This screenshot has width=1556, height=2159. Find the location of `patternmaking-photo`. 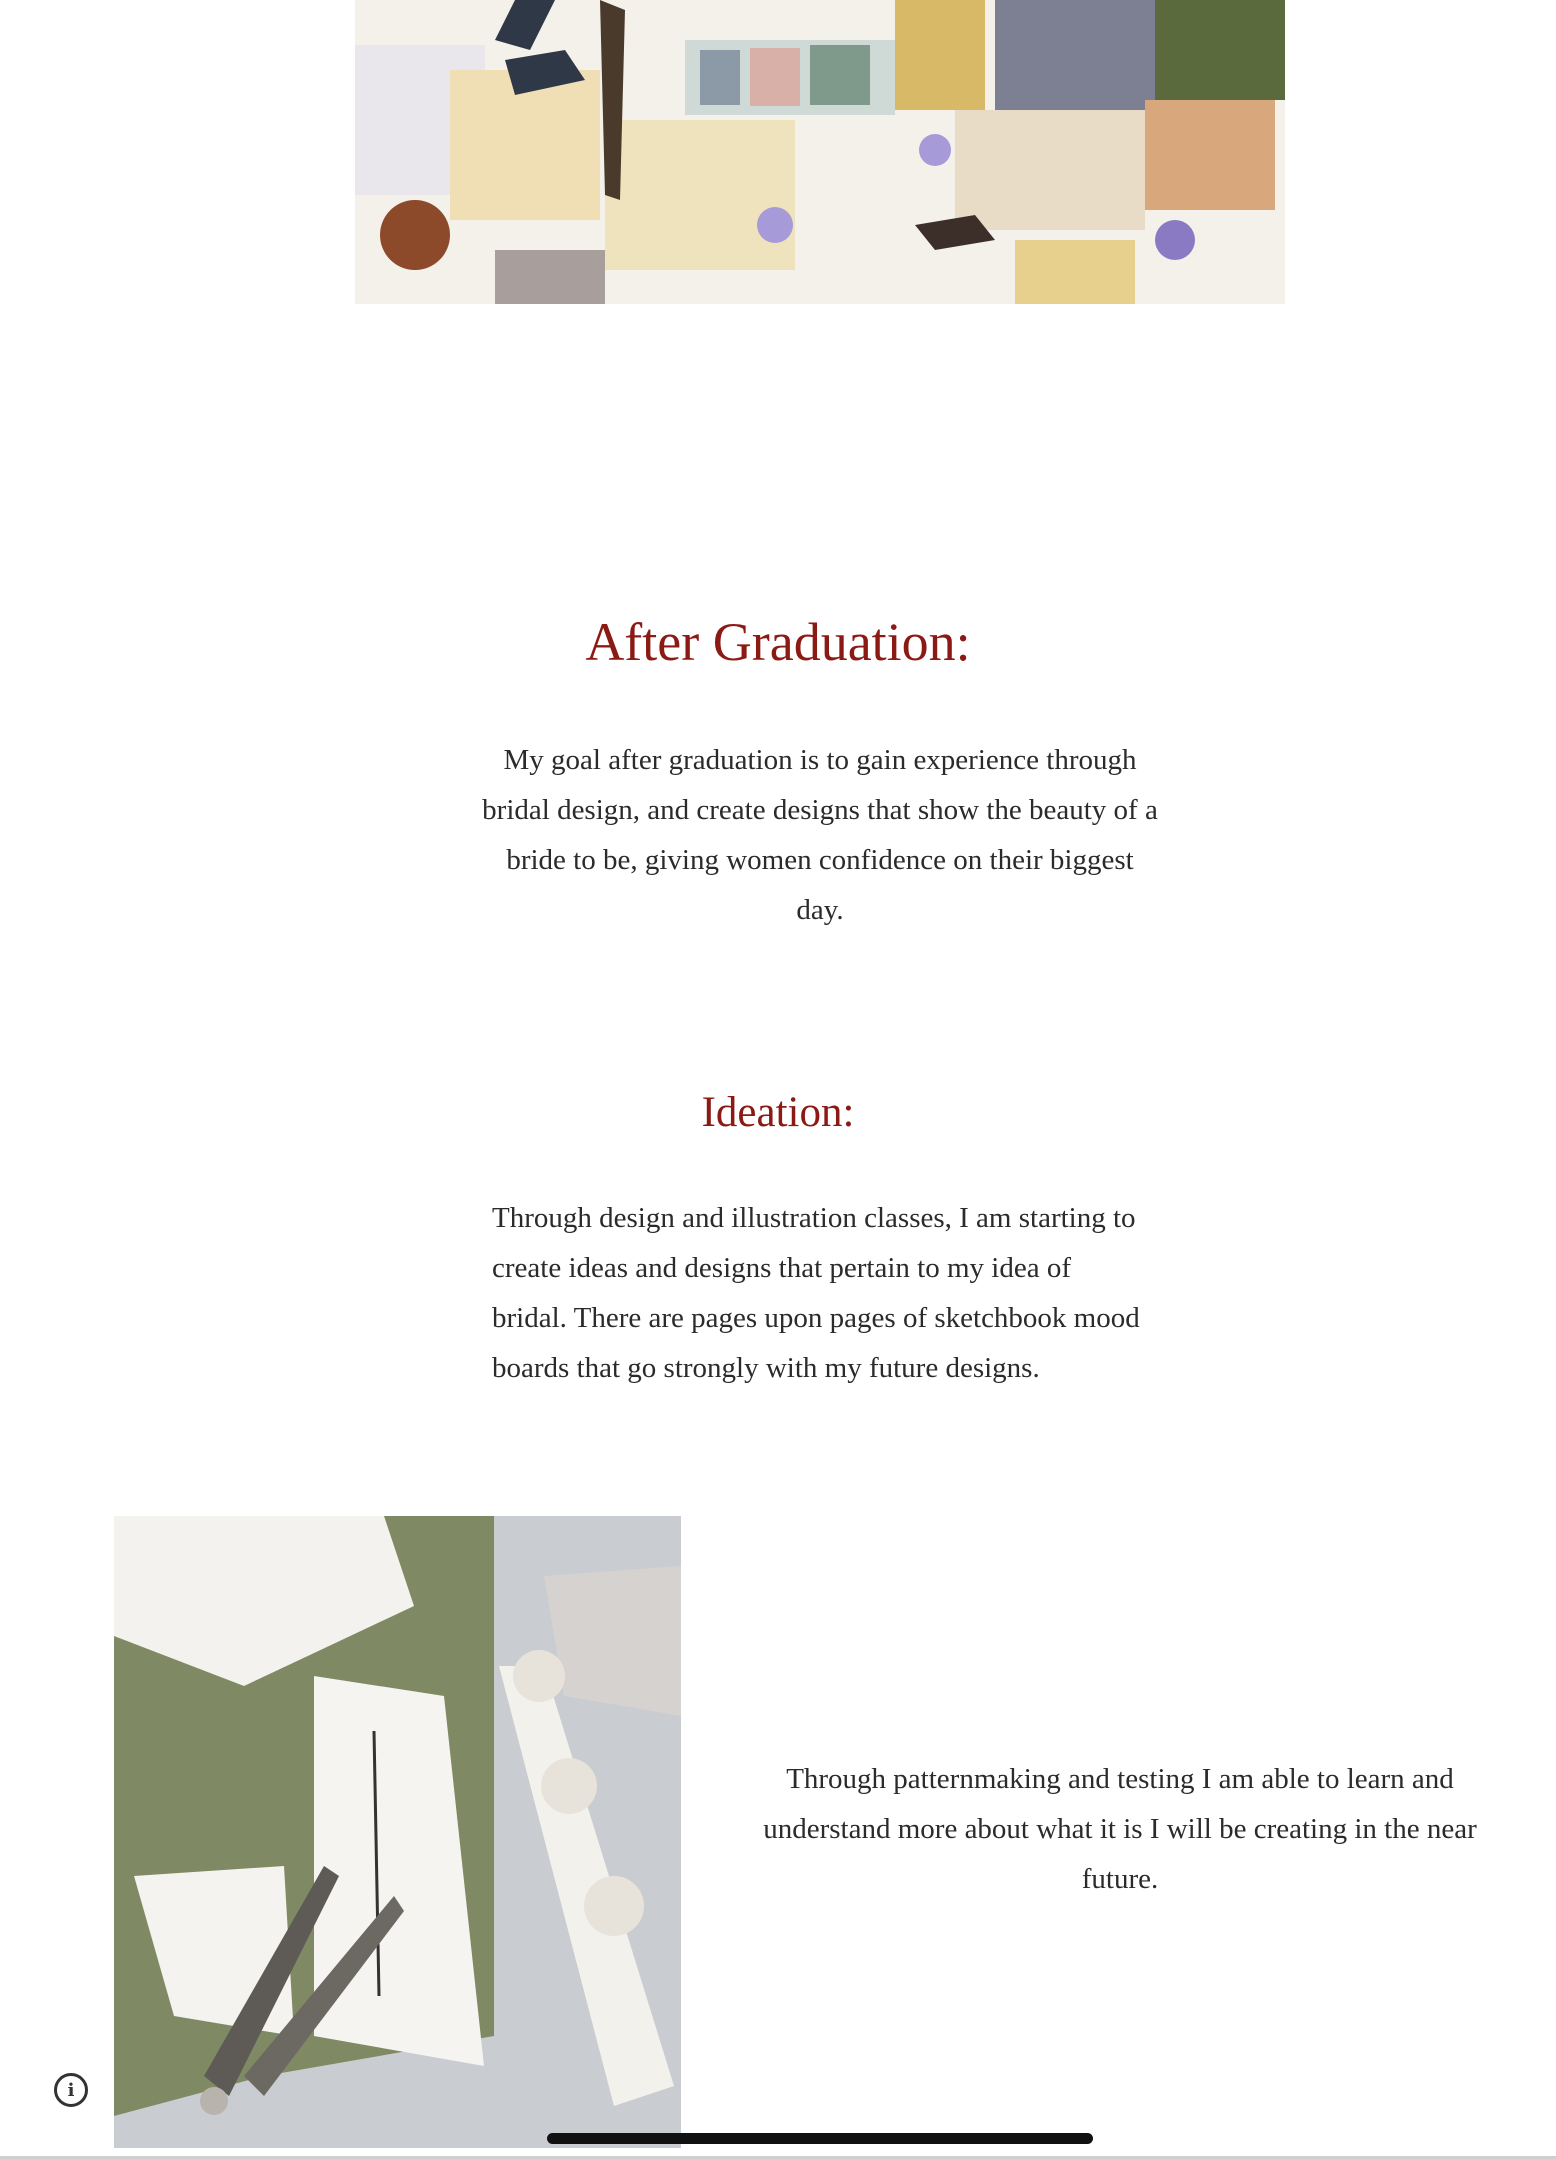

patternmaking-photo is located at coordinates (397, 1832).